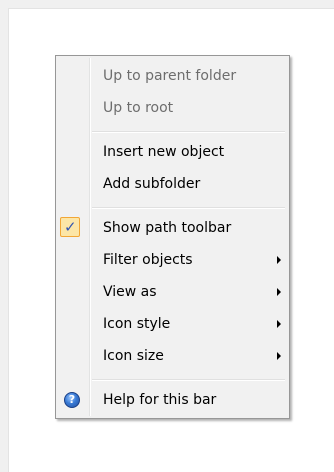  I want to click on menu-item-label: Up to root, so click(138, 108).